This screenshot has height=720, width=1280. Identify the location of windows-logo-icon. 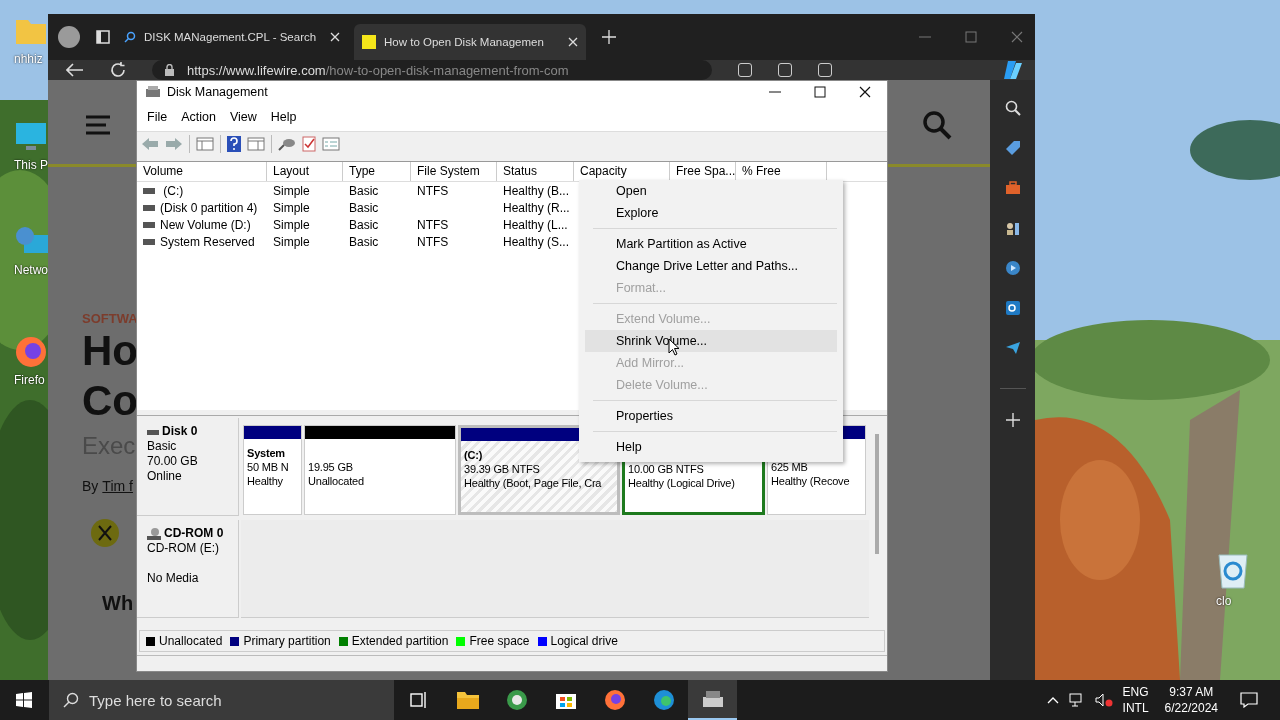
(24, 700).